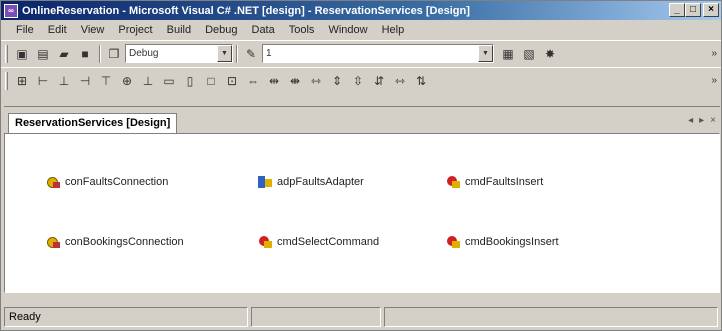 The width and height of the screenshot is (722, 331). I want to click on tab-scroll-left-icon: ◂, so click(690, 120).